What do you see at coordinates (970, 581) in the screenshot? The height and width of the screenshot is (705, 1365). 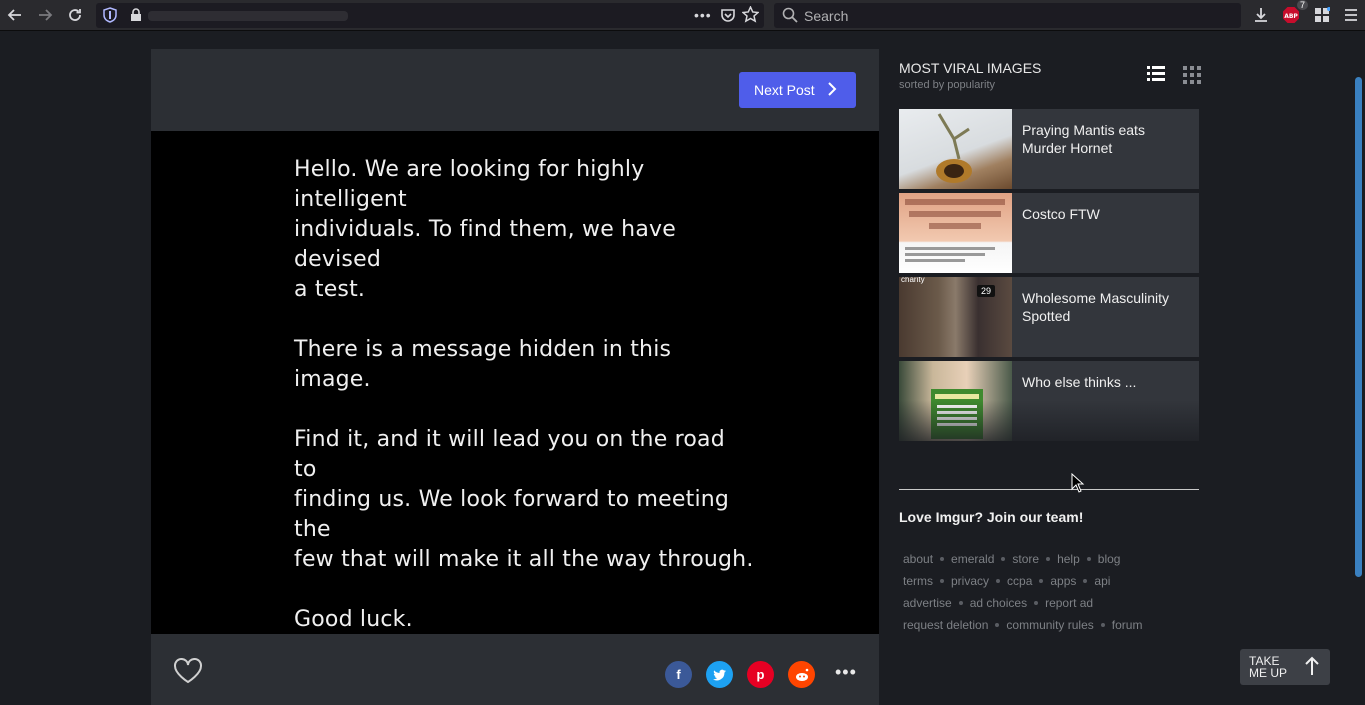 I see `footer-link: privacy` at bounding box center [970, 581].